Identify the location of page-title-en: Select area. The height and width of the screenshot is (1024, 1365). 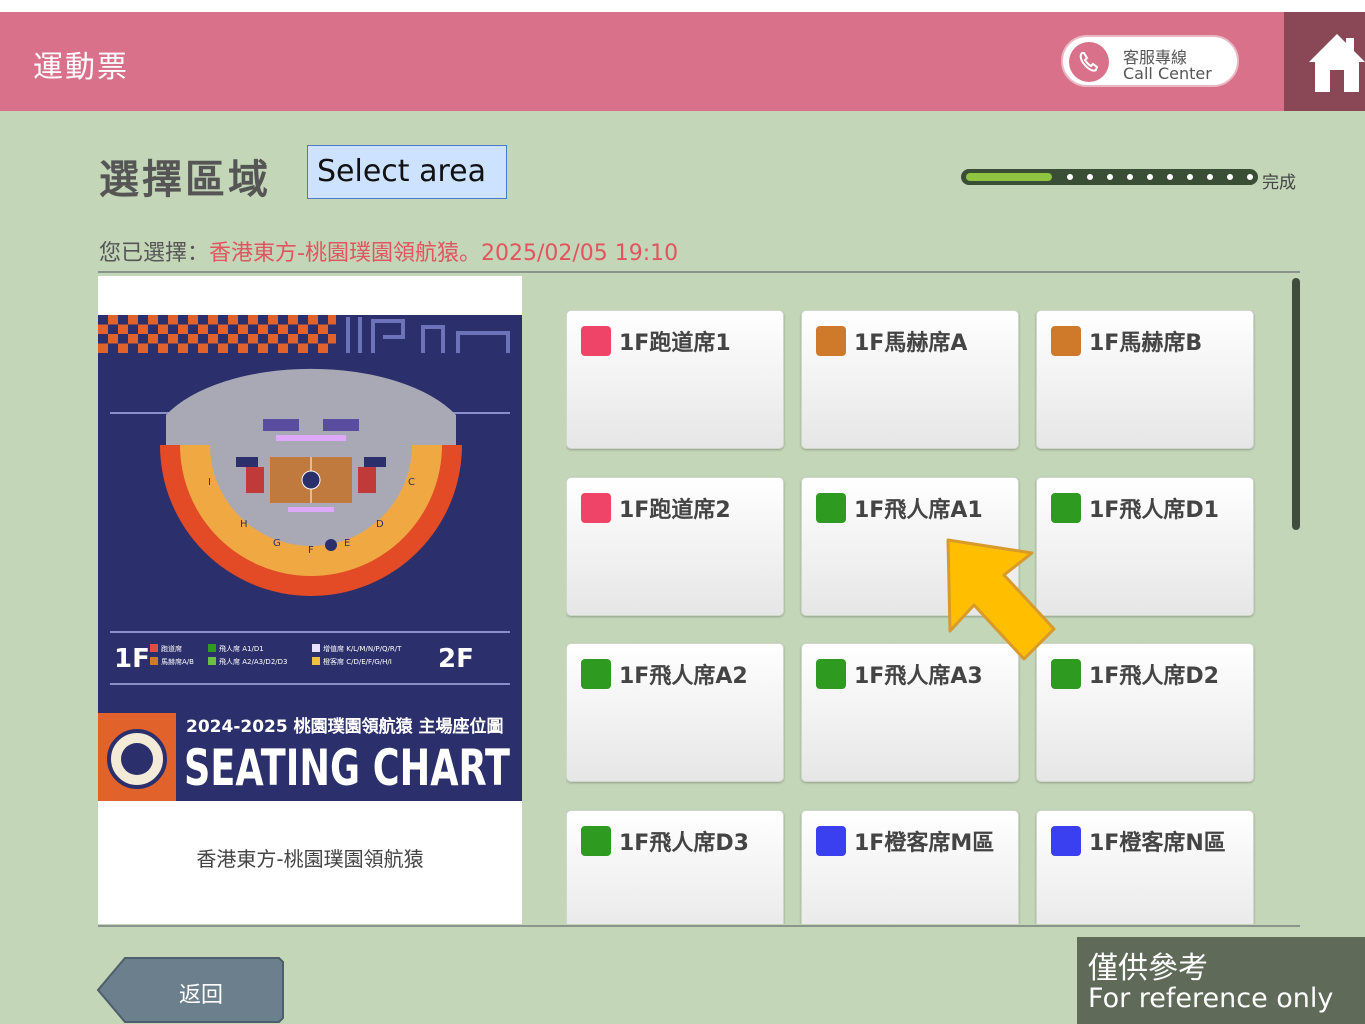
(407, 172).